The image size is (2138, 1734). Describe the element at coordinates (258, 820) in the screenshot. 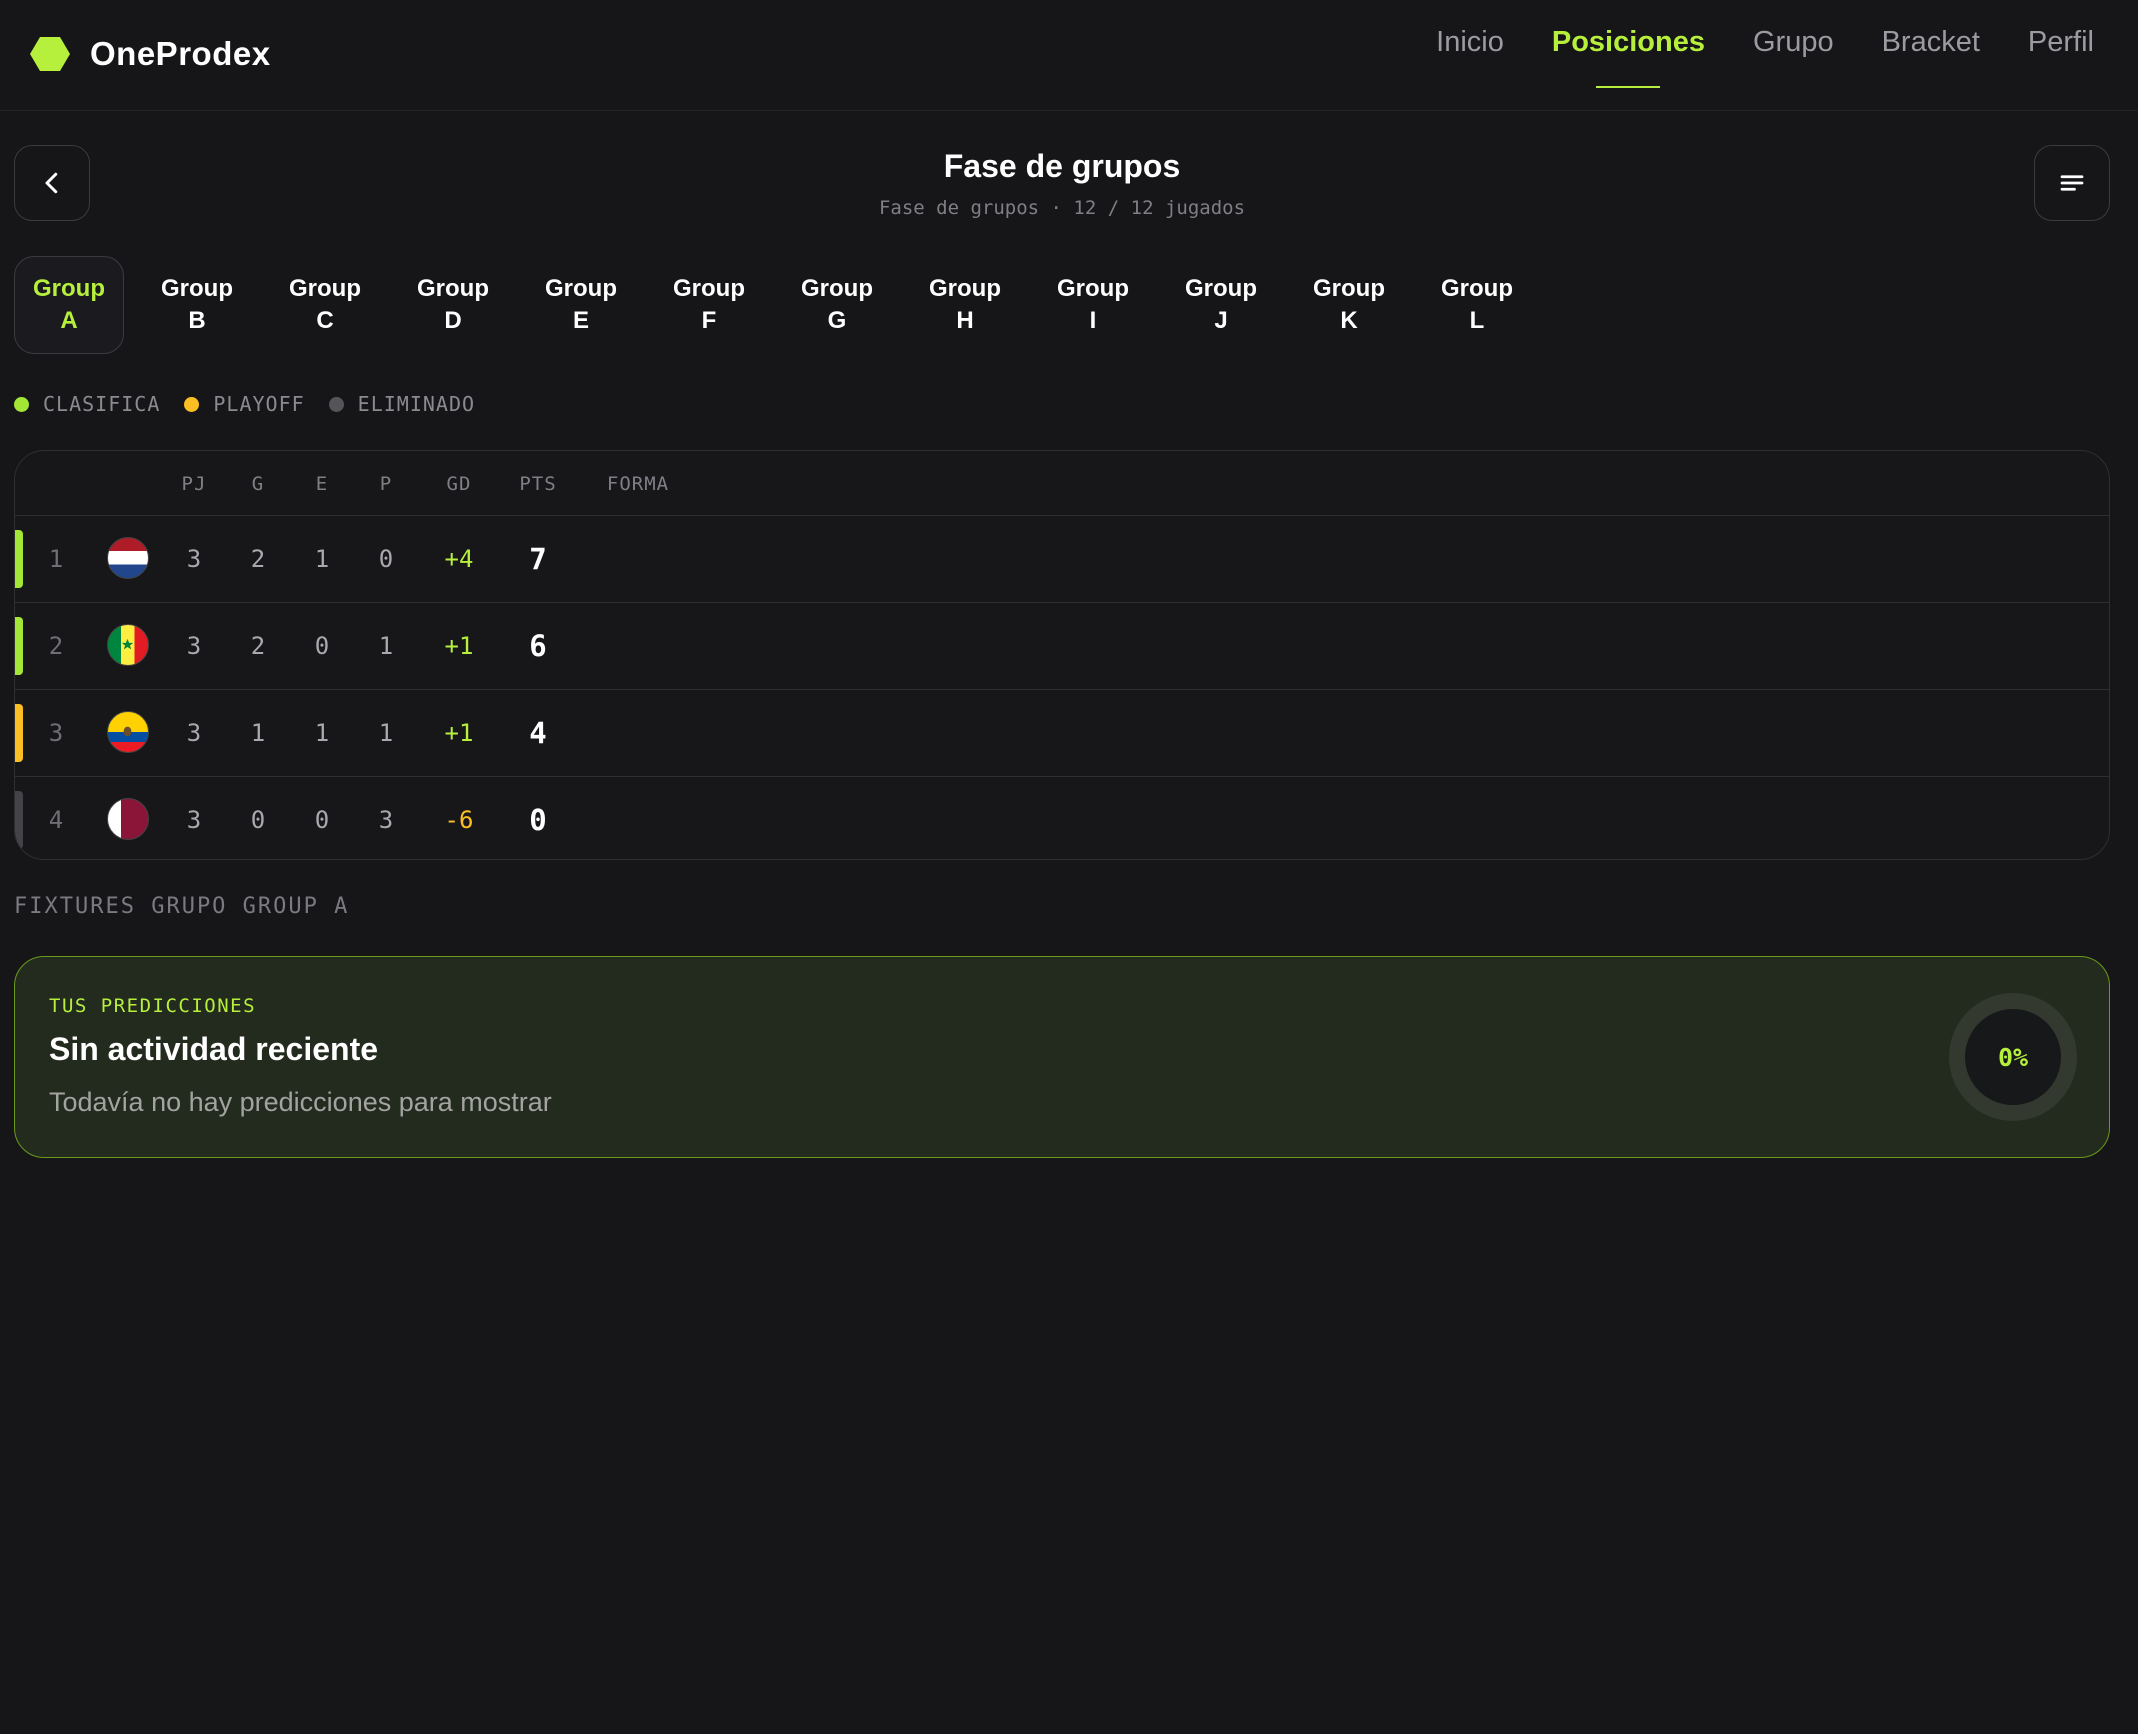

I see `won: 0` at that location.